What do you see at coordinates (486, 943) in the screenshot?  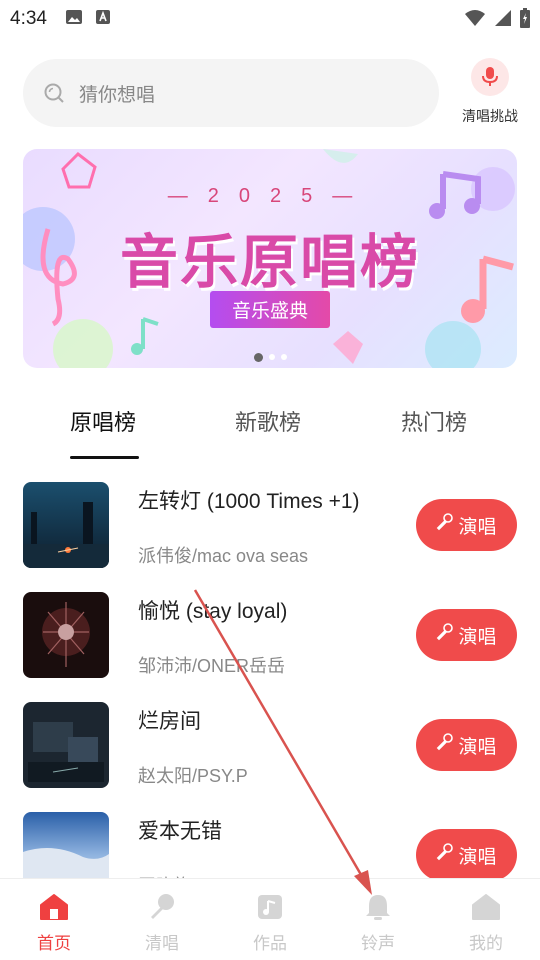 I see `nav-label: 我的` at bounding box center [486, 943].